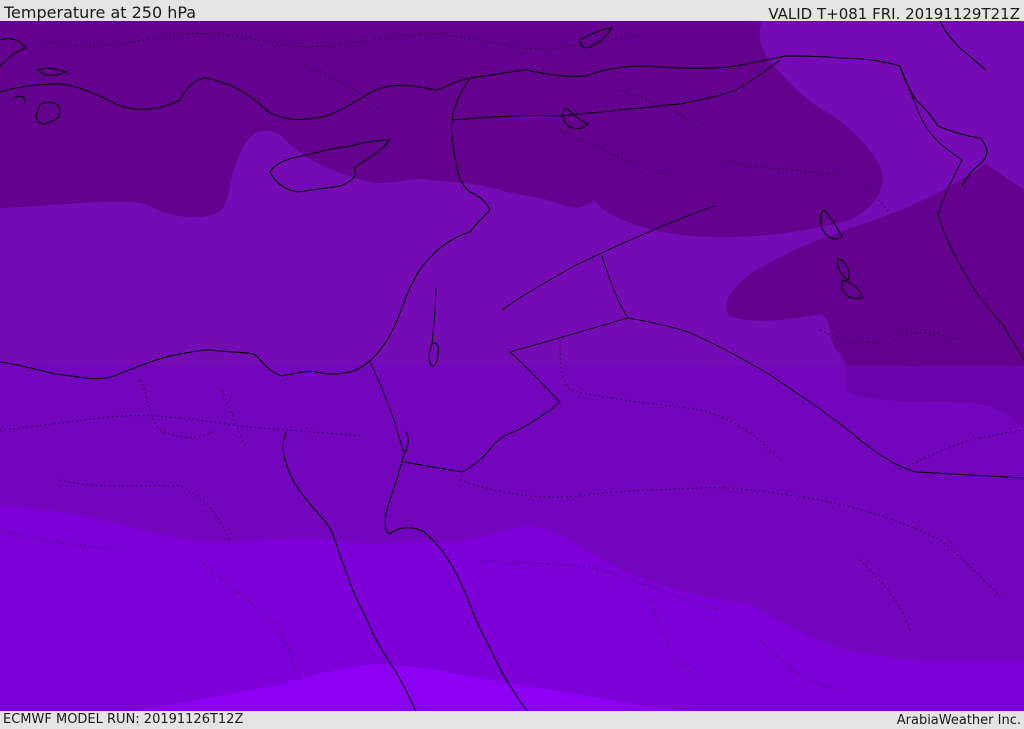 Image resolution: width=1024 pixels, height=729 pixels. Describe the element at coordinates (123, 719) in the screenshot. I see `model-run-label: ECMWF MODEL RUN: 20191126T12Z` at that location.